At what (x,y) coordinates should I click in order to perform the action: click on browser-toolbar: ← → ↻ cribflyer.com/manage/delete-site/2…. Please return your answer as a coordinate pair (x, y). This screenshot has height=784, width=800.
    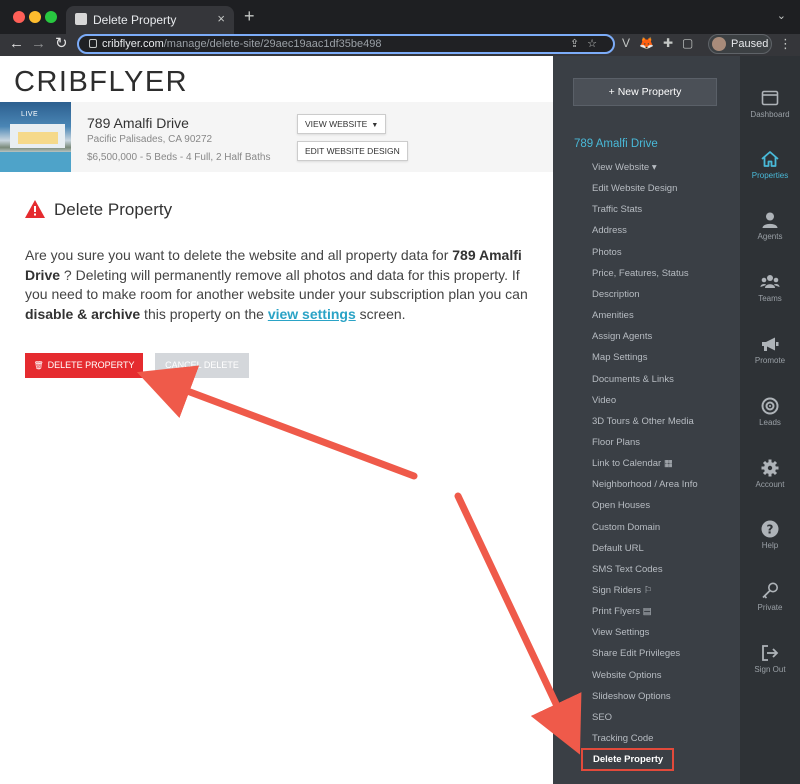
    Looking at the image, I should click on (400, 45).